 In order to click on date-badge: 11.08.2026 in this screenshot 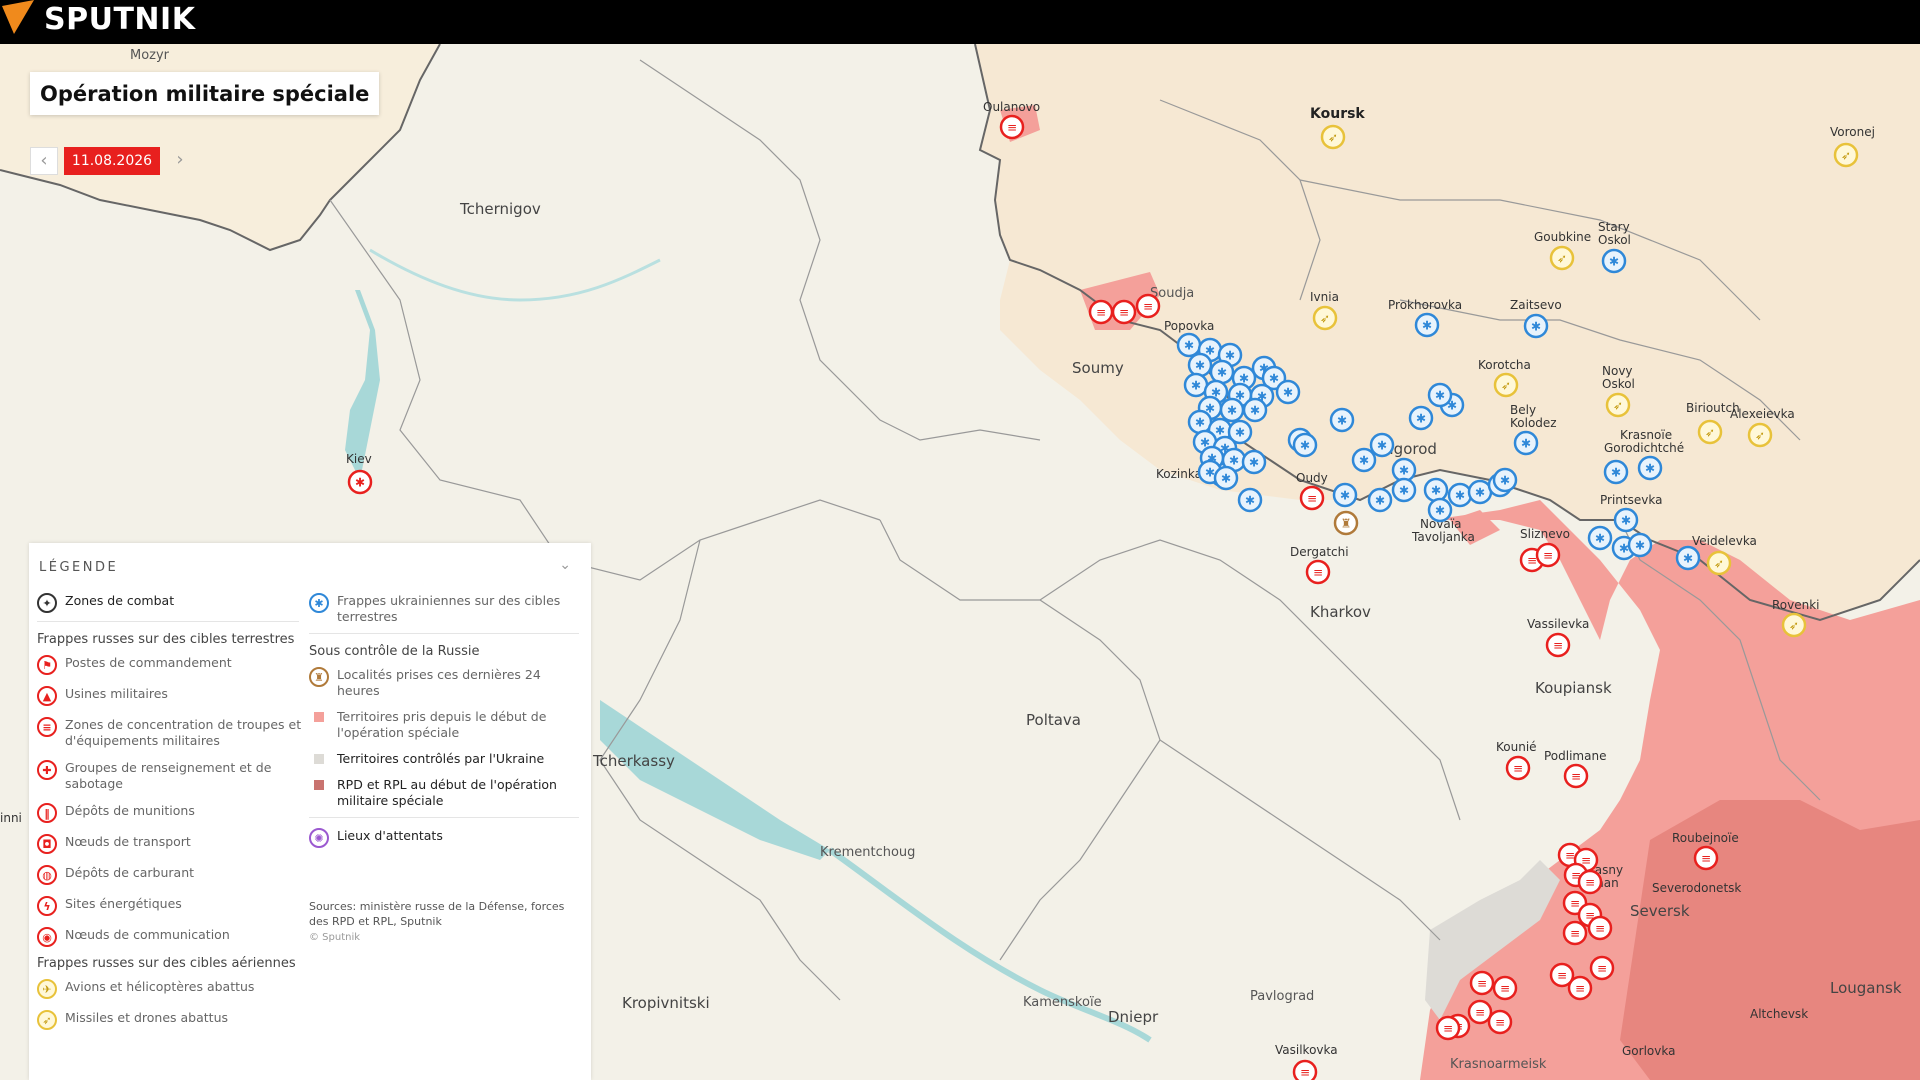, I will do `click(112, 161)`.